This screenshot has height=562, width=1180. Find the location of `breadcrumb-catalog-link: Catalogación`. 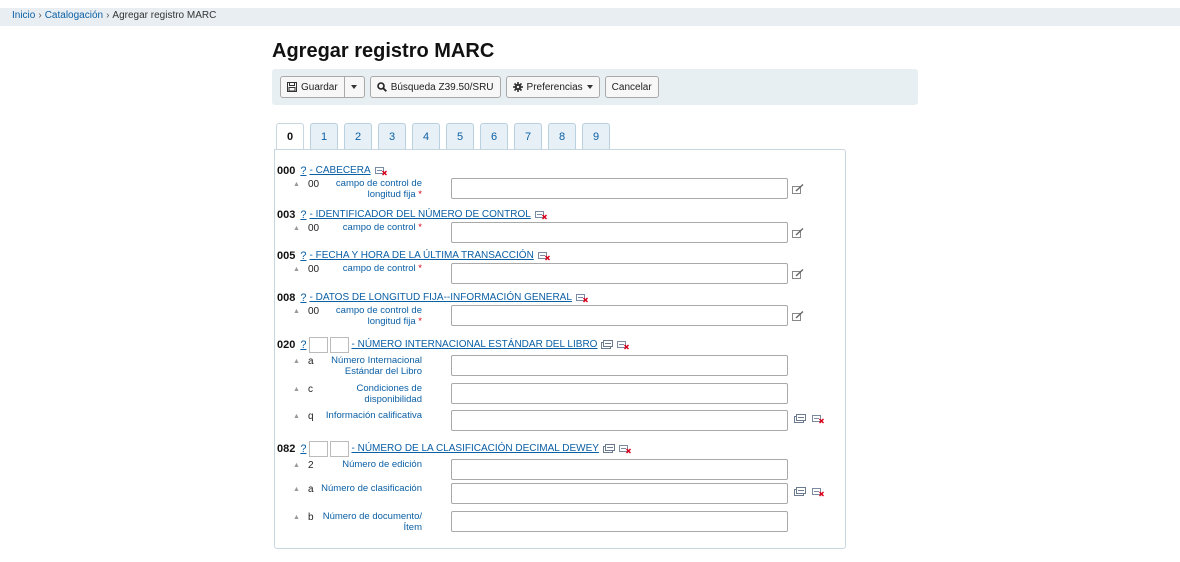

breadcrumb-catalog-link: Catalogación is located at coordinates (74, 15).